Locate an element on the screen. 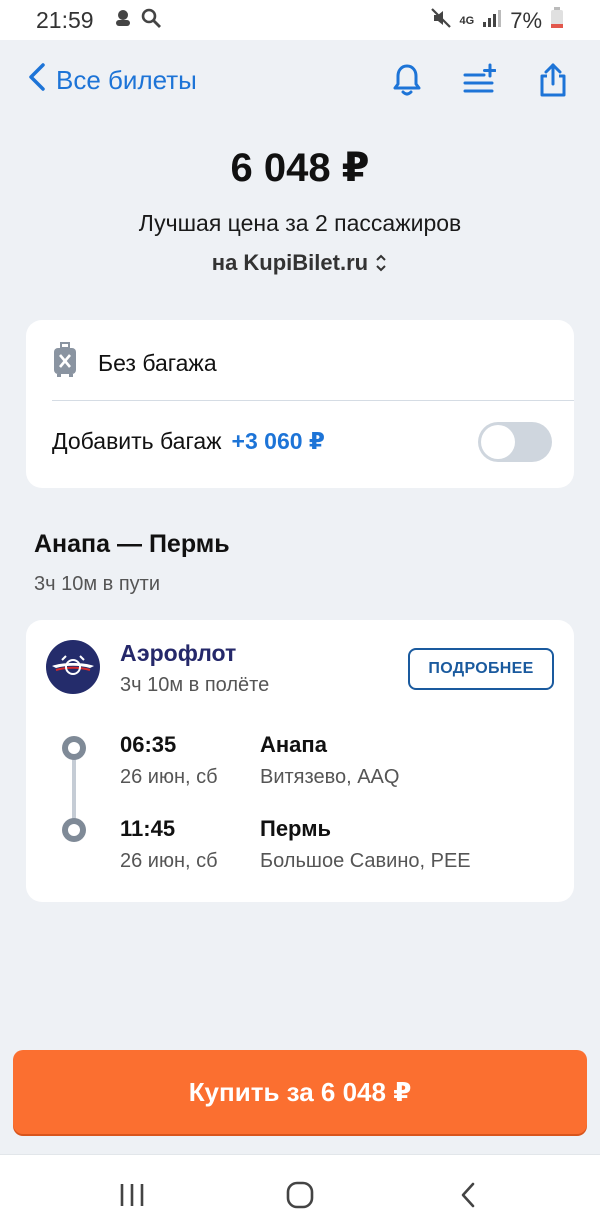  total-price: 6 048 ₽ is located at coordinates (300, 168).